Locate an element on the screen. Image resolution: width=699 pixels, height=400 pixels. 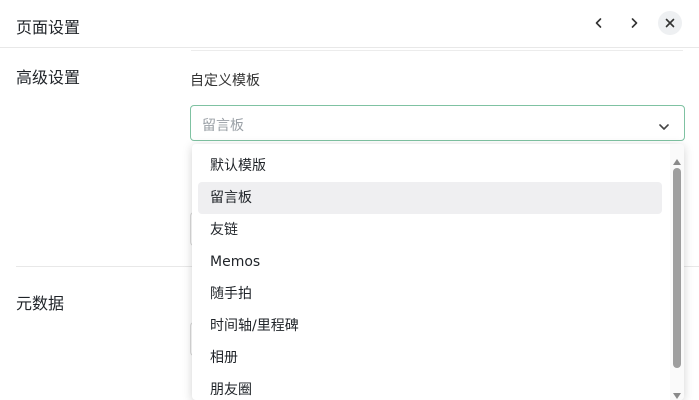
template-select-value: 留言板 is located at coordinates (223, 126).